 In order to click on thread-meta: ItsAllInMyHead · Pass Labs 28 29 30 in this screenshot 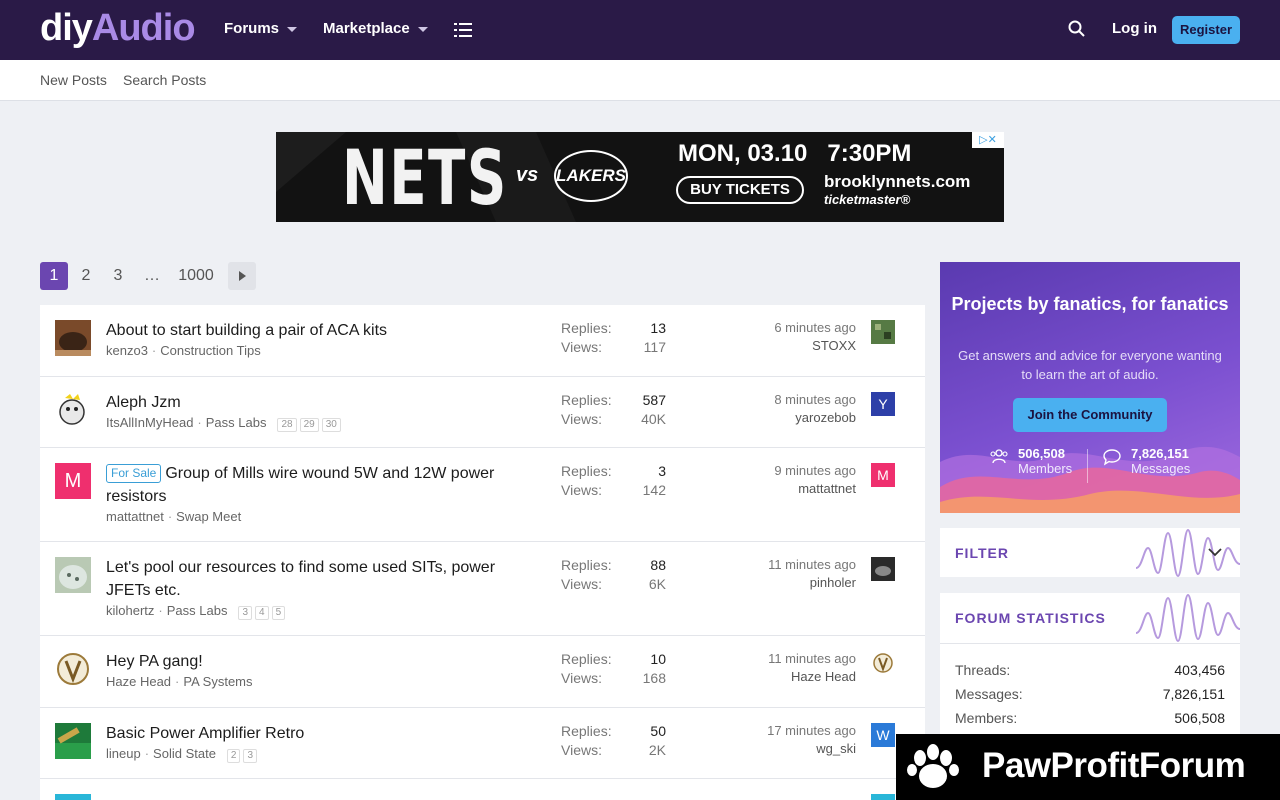, I will do `click(223, 423)`.